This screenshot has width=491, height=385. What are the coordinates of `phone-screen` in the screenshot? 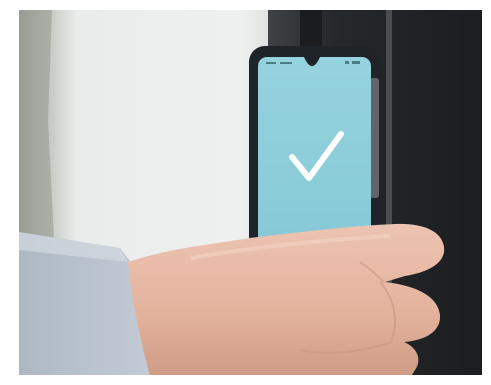 It's located at (314, 152).